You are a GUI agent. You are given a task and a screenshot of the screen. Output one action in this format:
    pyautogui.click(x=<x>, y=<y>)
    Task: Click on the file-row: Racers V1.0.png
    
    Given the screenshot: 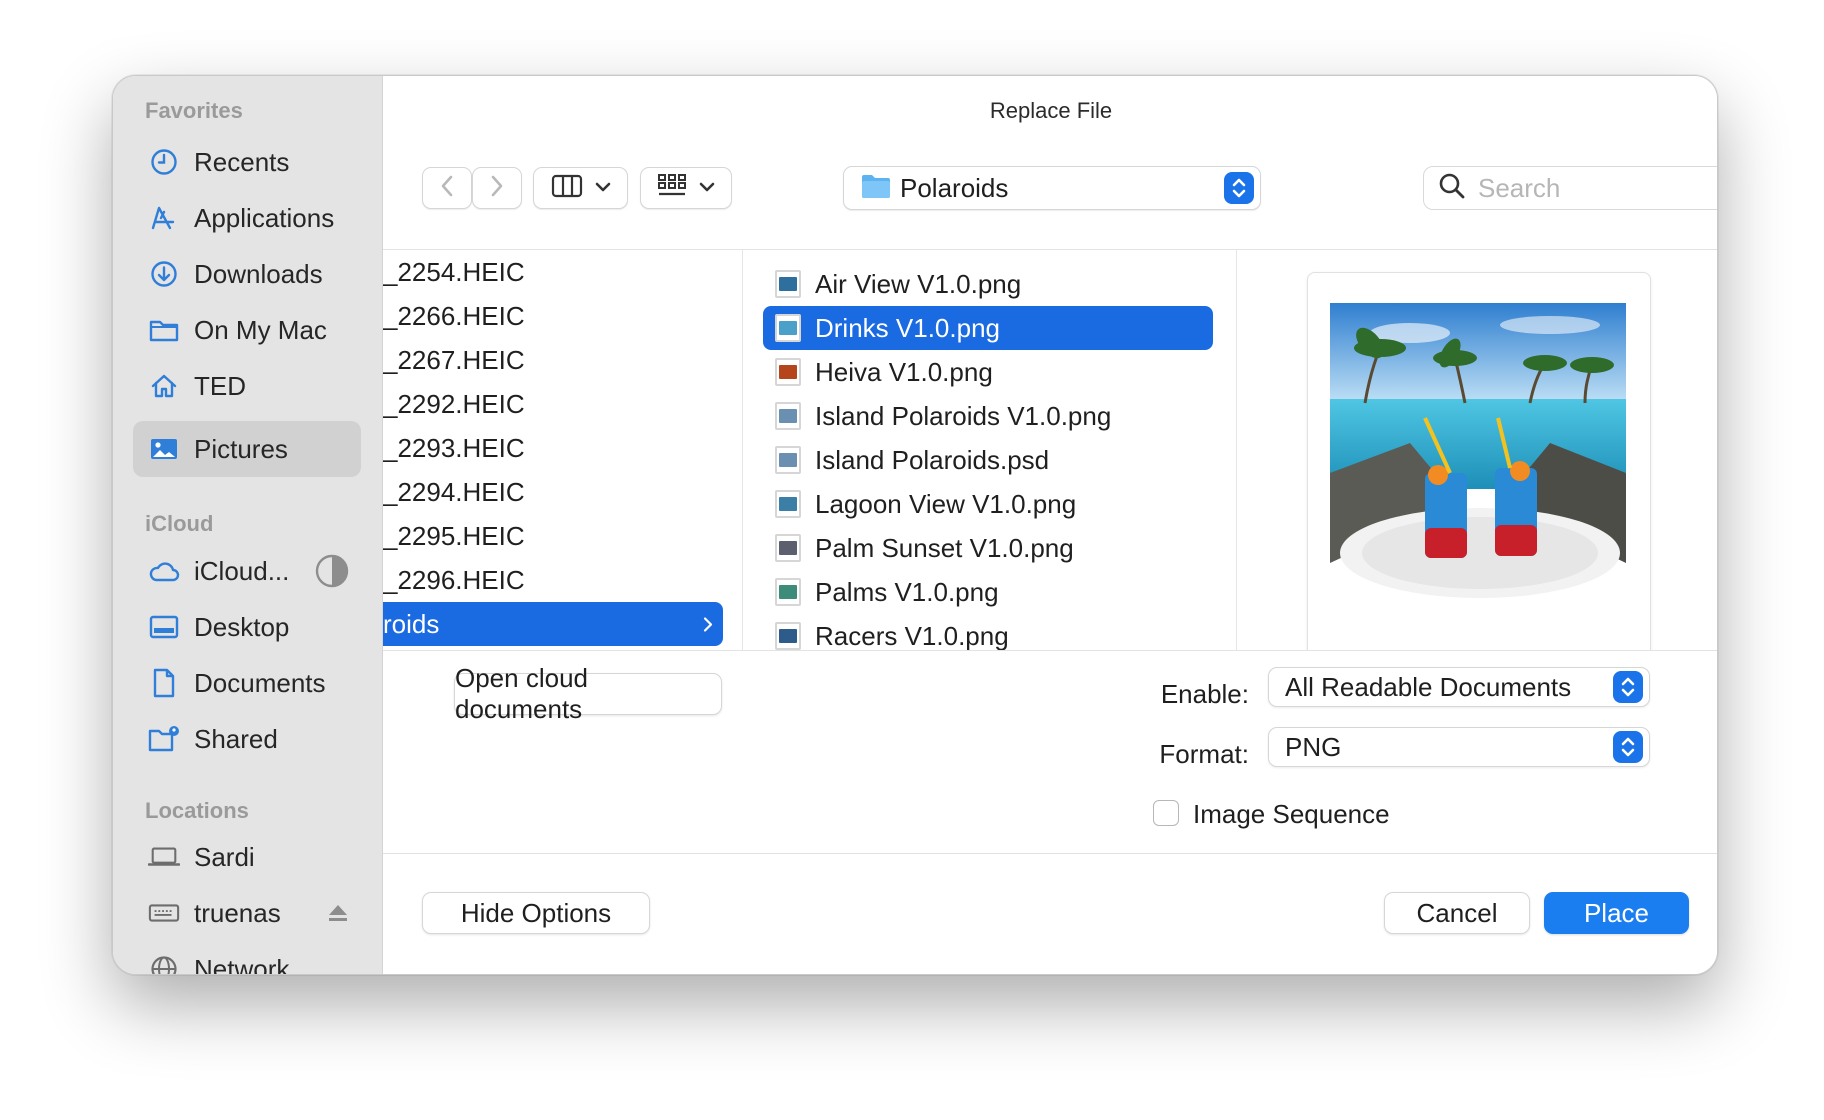 What is the action you would take?
    pyautogui.click(x=988, y=632)
    